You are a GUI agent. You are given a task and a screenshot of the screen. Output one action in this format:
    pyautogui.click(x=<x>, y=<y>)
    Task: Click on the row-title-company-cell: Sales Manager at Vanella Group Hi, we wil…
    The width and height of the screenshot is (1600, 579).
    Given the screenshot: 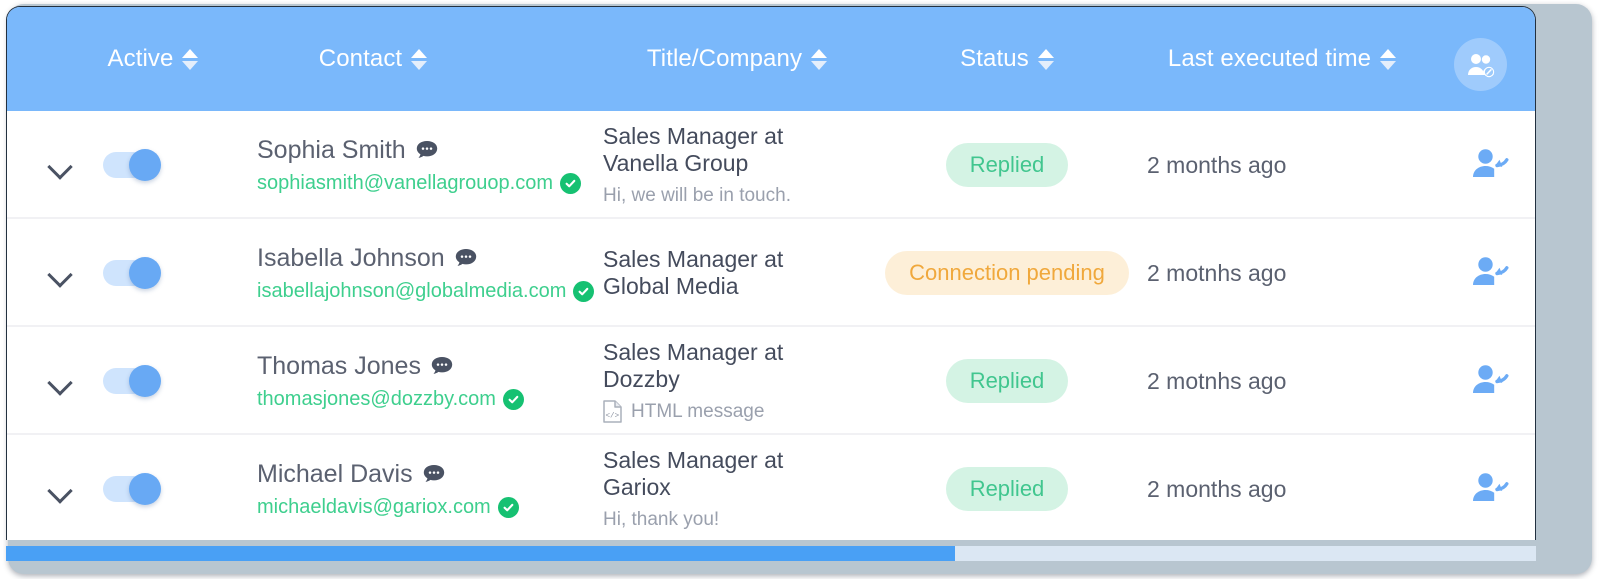 What is the action you would take?
    pyautogui.click(x=753, y=165)
    